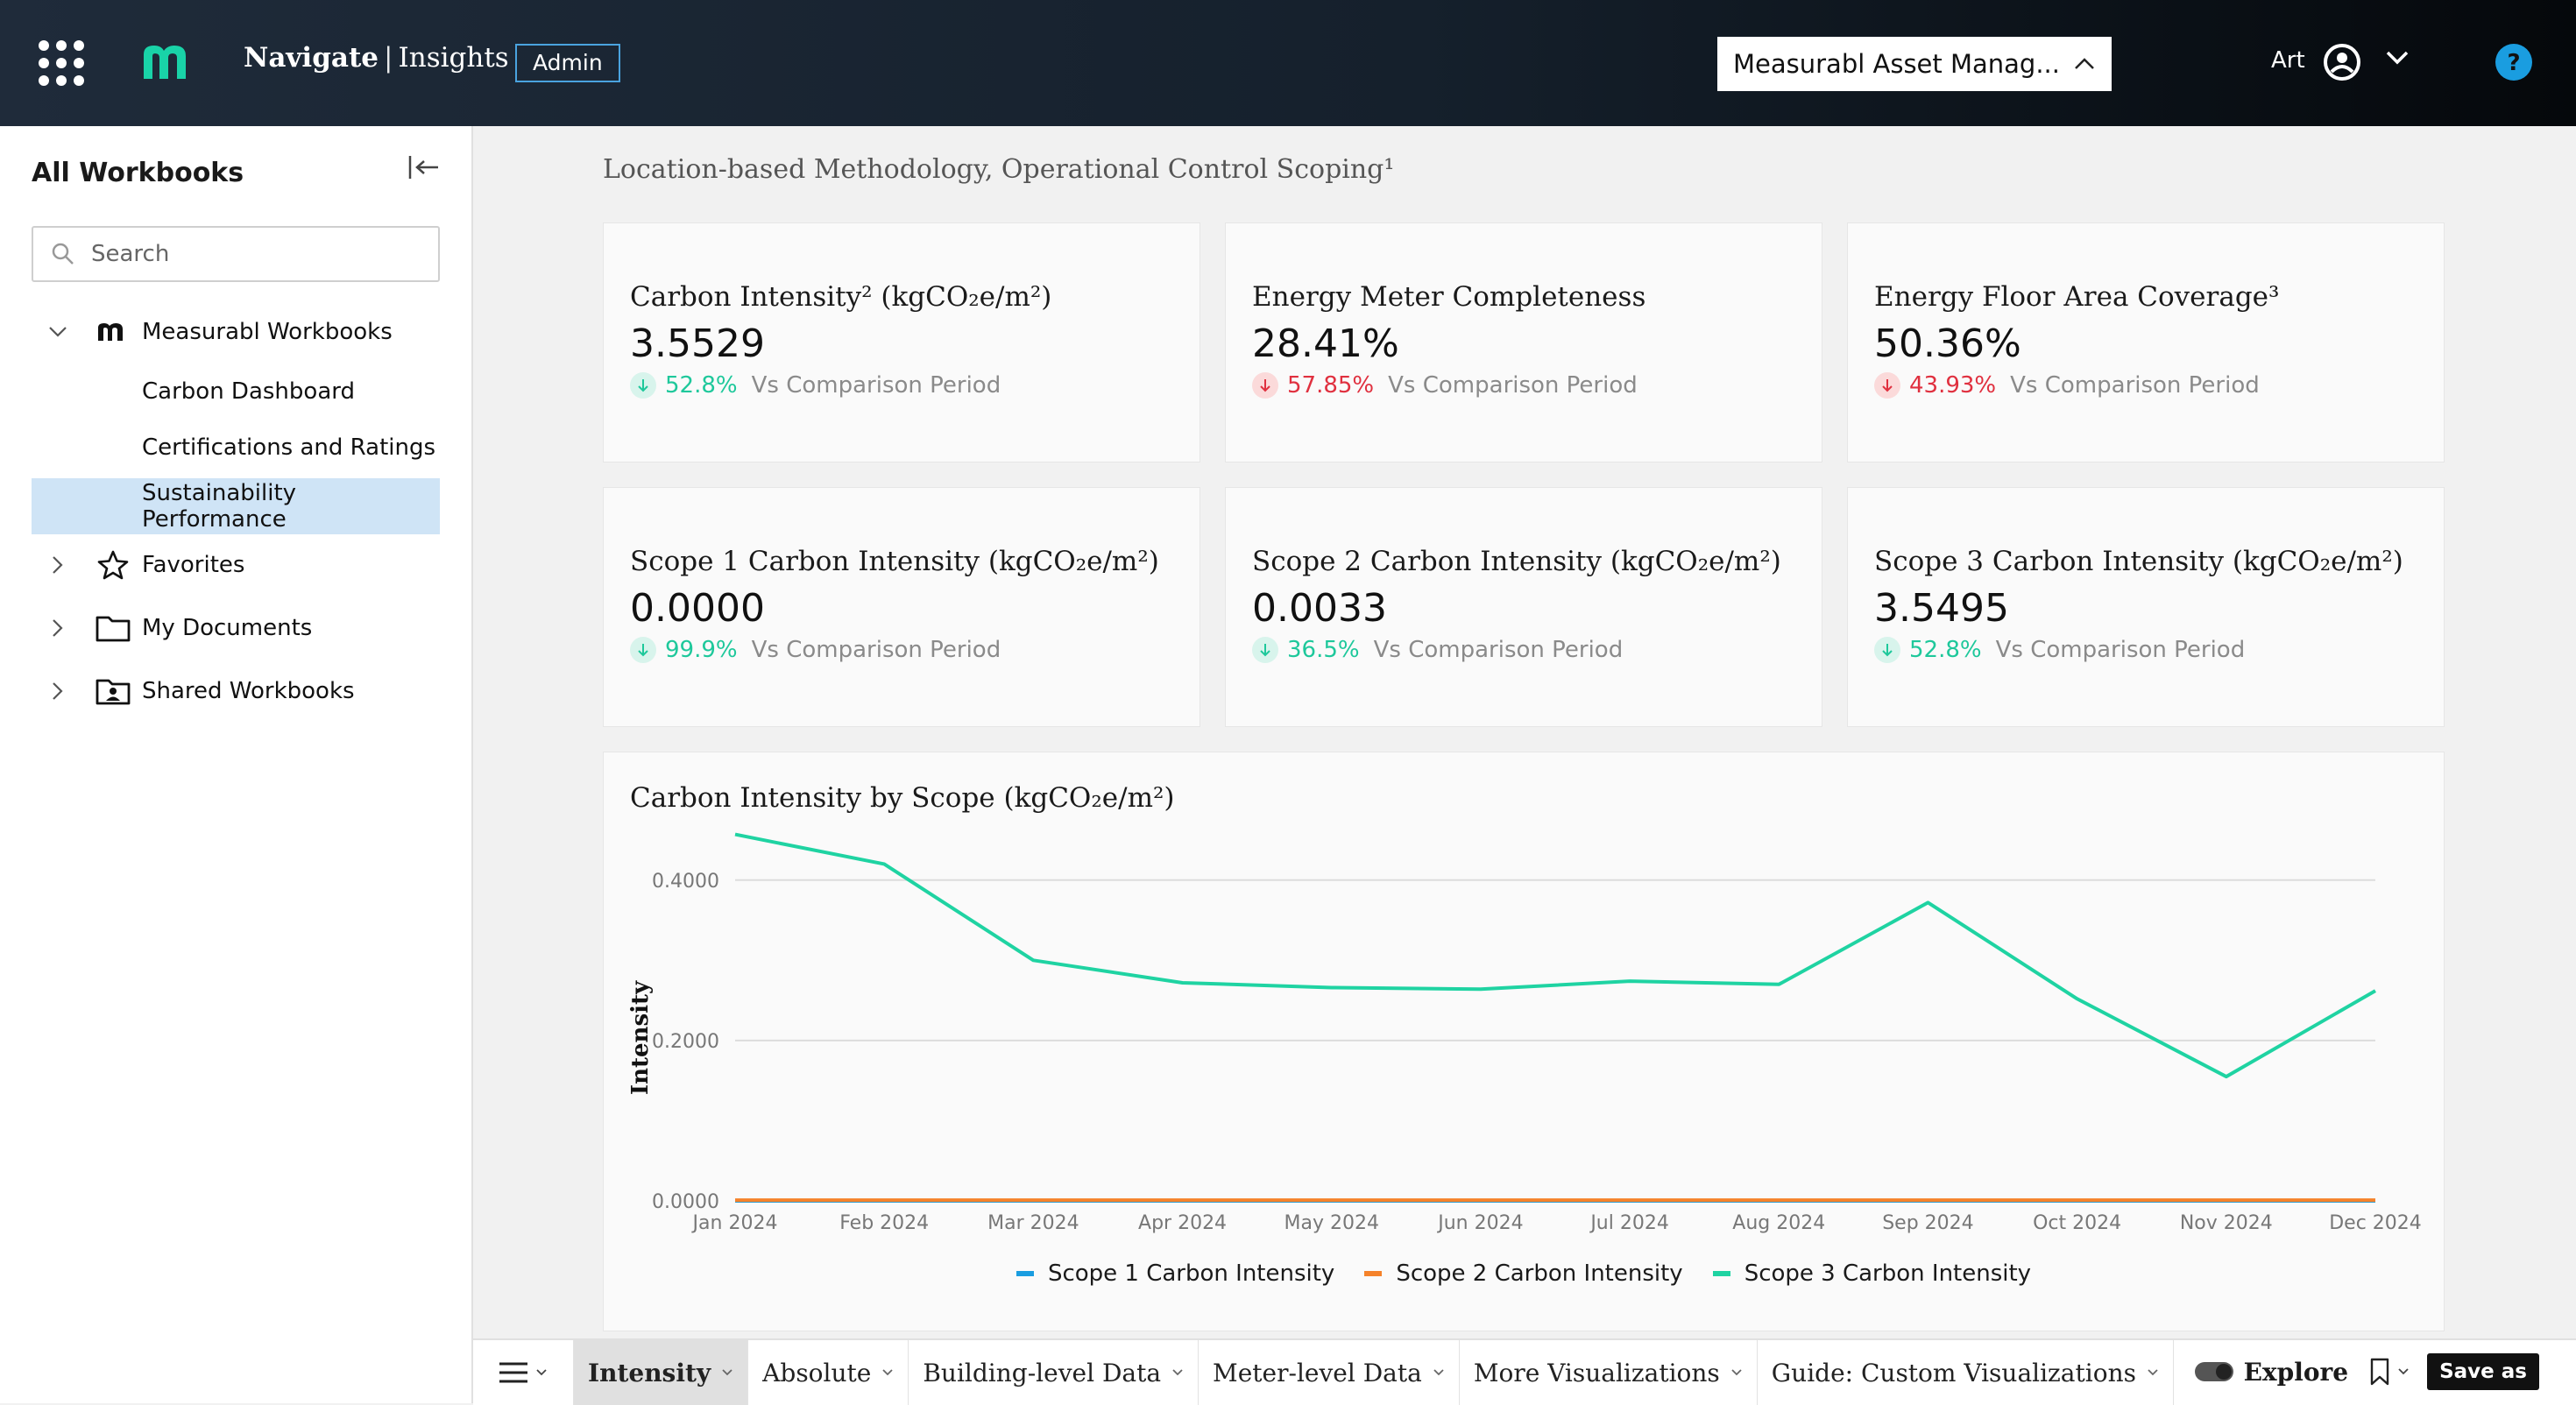  Describe the element at coordinates (2342, 62) in the screenshot. I see `user-avatar-icon` at that location.